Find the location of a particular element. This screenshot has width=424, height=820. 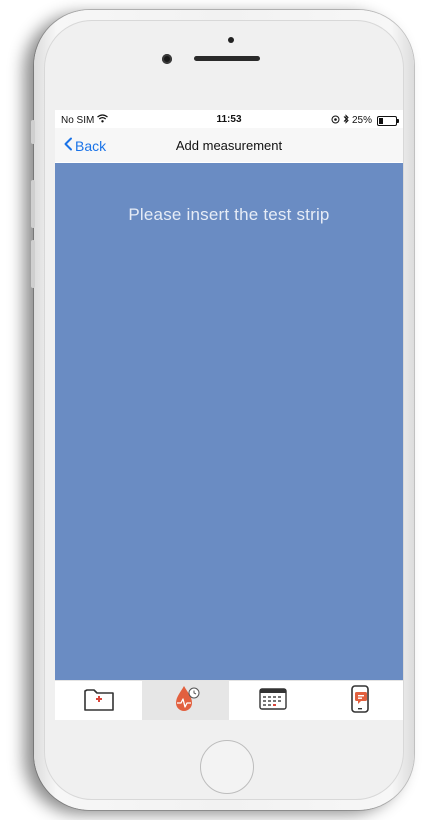

tab-messages is located at coordinates (359, 700).